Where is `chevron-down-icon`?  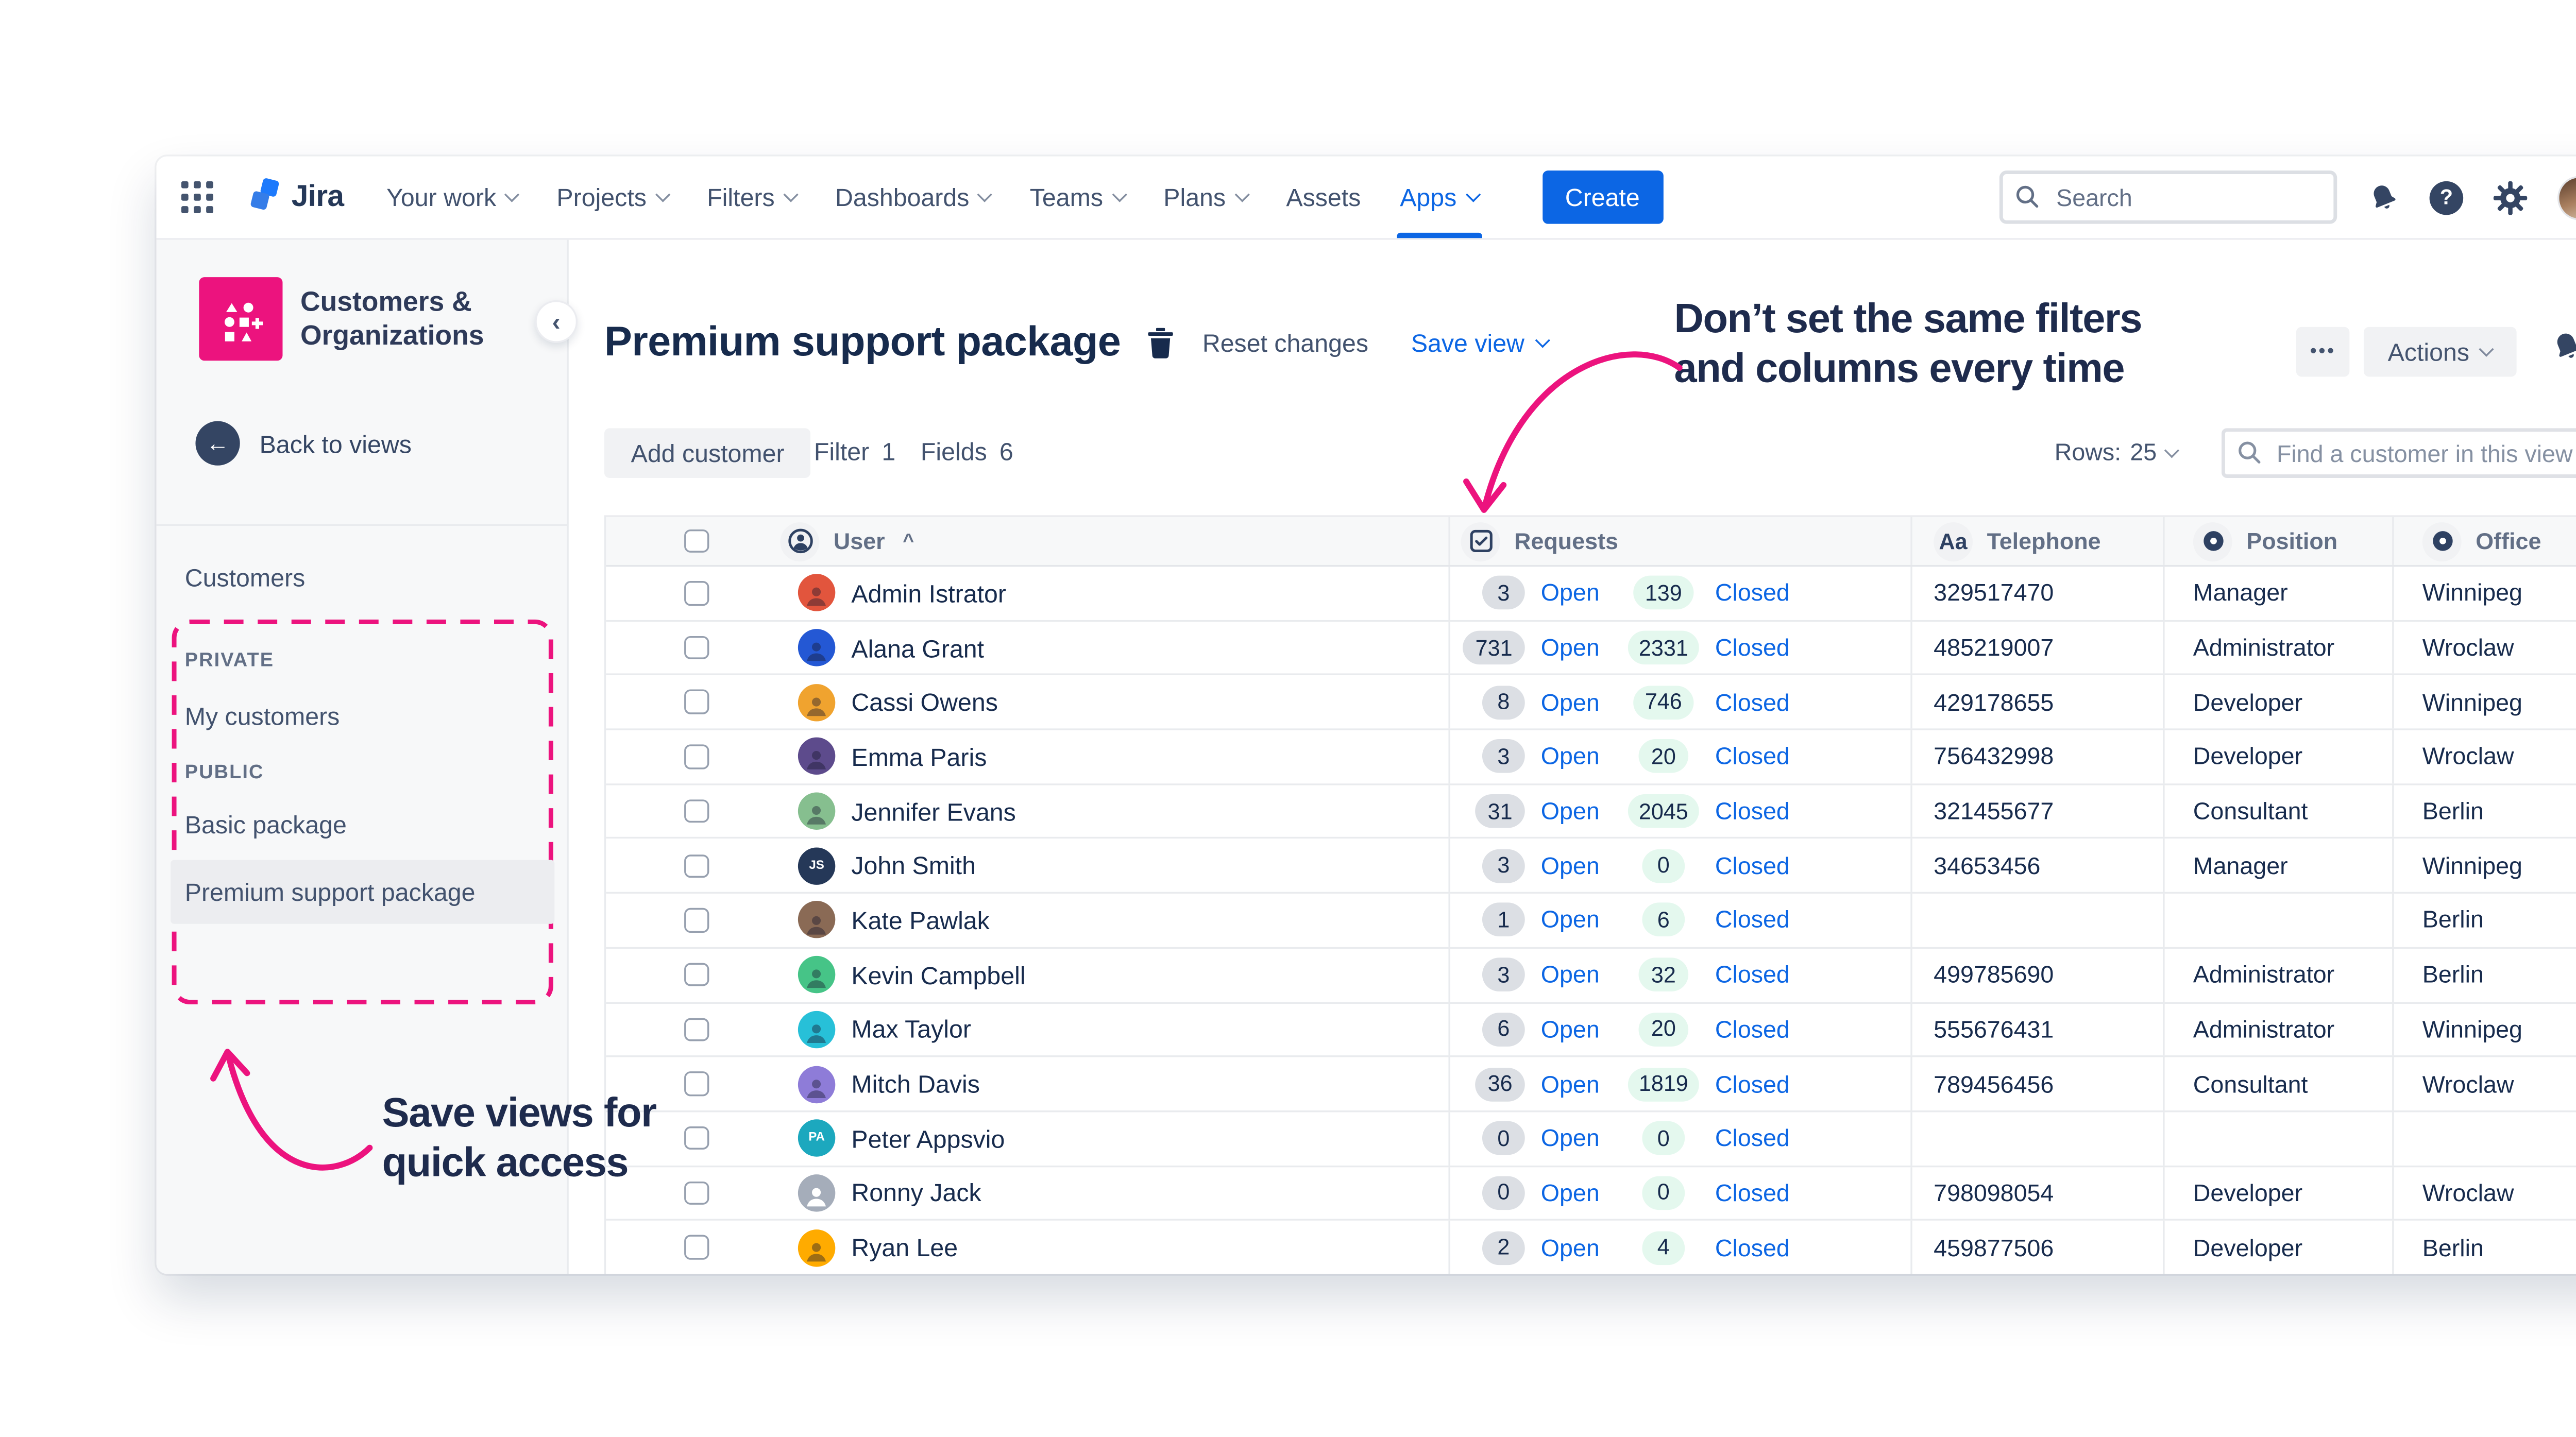
chevron-down-icon is located at coordinates (1242, 194).